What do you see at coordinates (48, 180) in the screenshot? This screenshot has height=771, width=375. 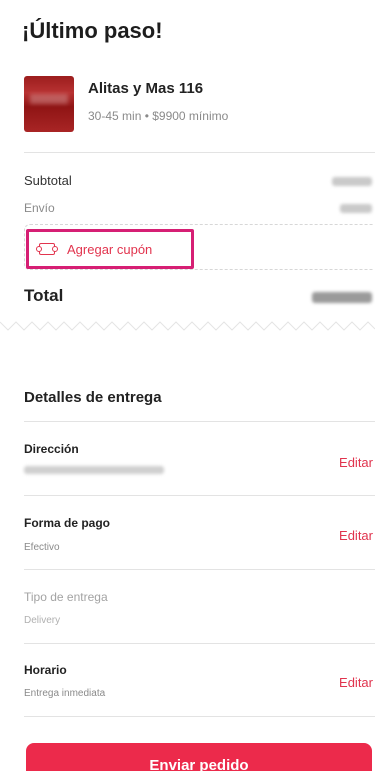 I see `subtotal-label: Subtotal` at bounding box center [48, 180].